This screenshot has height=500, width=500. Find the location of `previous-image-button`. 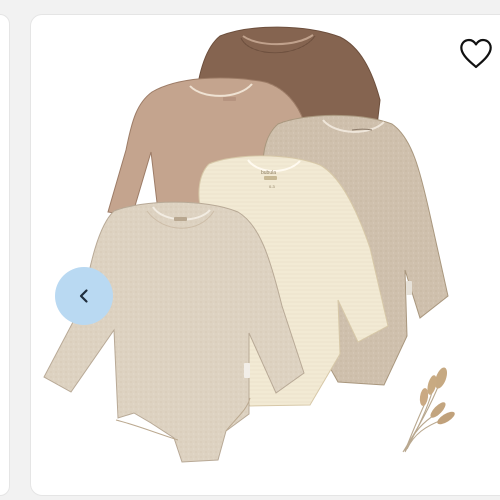

previous-image-button is located at coordinates (84, 296).